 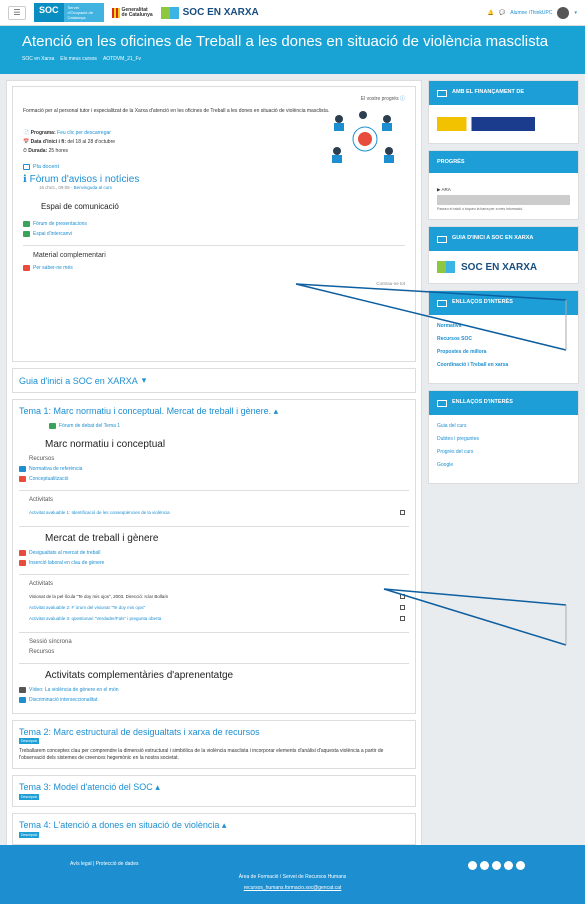 I want to click on clock-icon: ⏱, so click(x=25, y=151).